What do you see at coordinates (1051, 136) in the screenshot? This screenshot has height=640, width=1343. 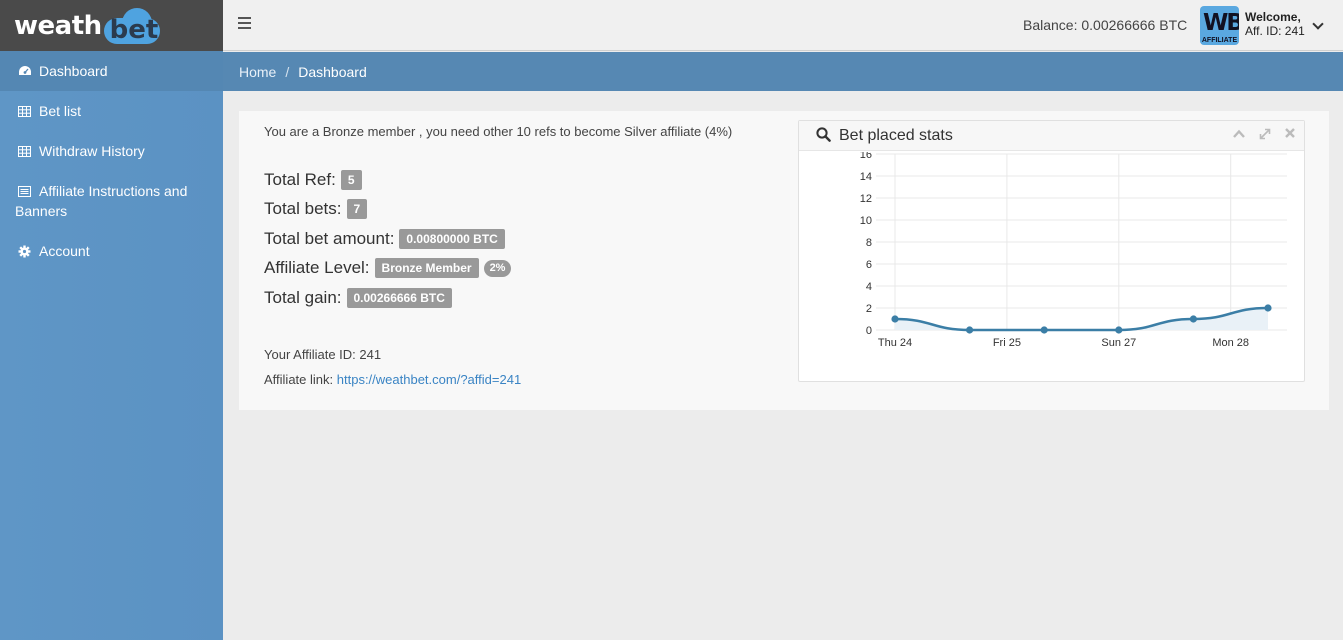 I see `widget-header: Bet placed stats` at bounding box center [1051, 136].